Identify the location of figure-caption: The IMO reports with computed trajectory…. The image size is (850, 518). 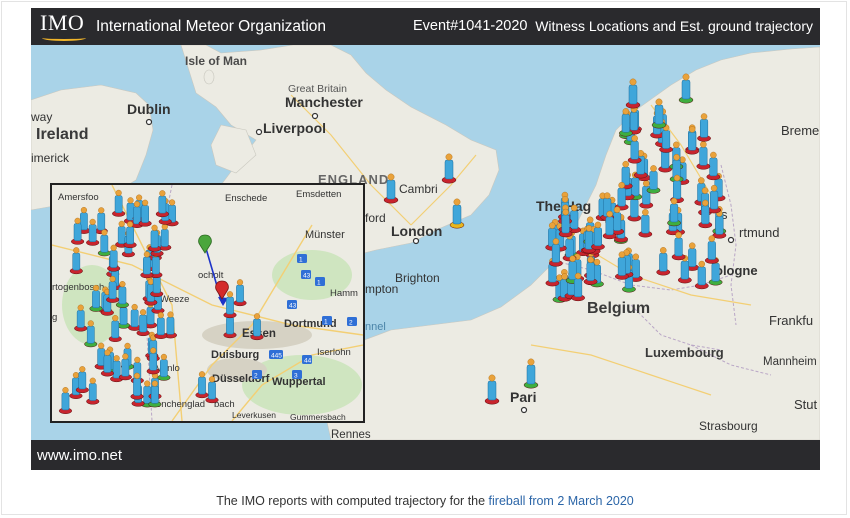
(425, 501).